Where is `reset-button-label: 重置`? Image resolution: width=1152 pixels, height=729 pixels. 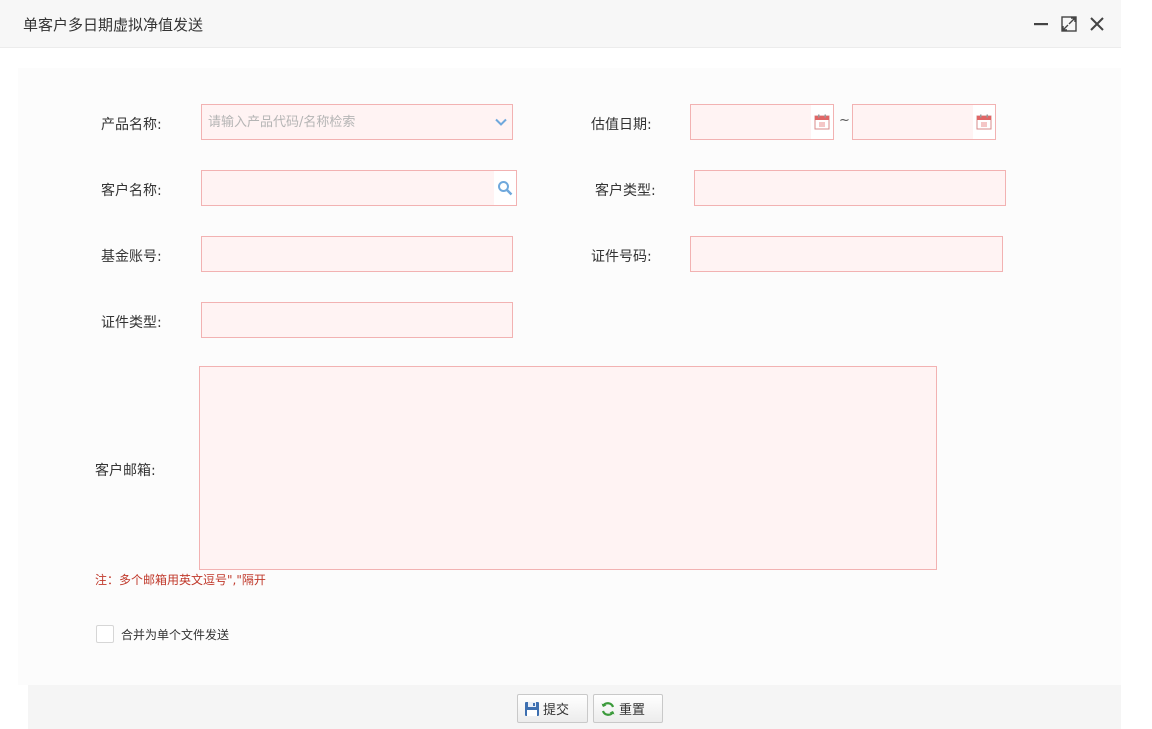
reset-button-label: 重置 is located at coordinates (632, 710).